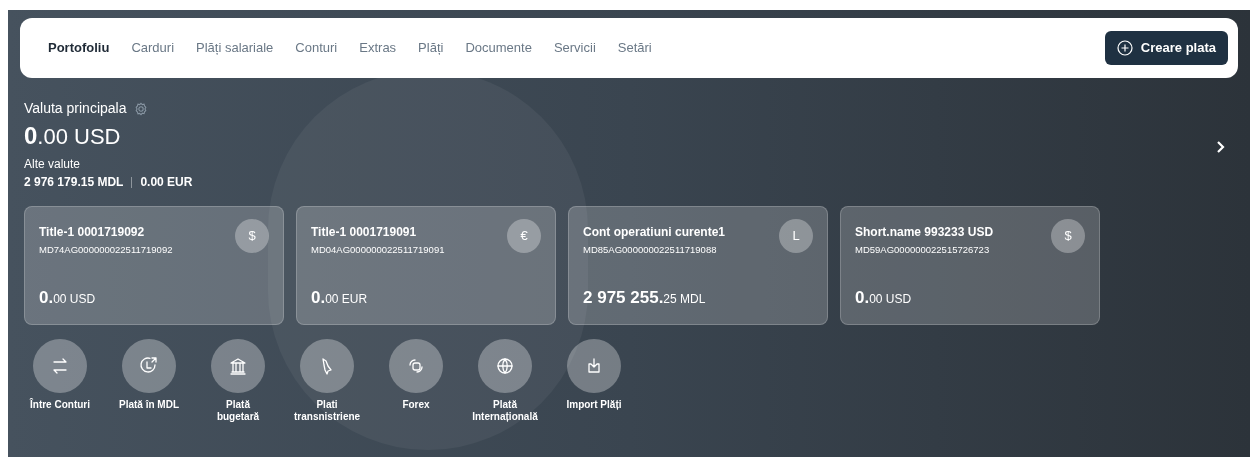 The width and height of the screenshot is (1250, 457). What do you see at coordinates (634, 48) in the screenshot?
I see `nav-tab: Setări` at bounding box center [634, 48].